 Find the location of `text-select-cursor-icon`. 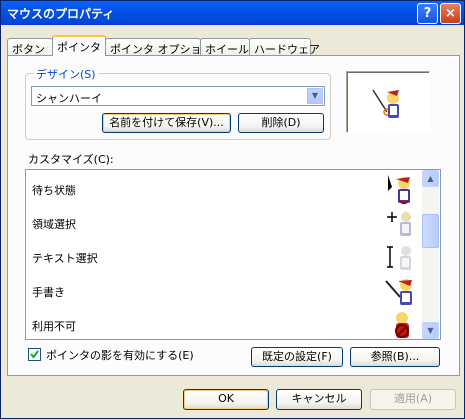

text-select-cursor-icon is located at coordinates (399, 258).